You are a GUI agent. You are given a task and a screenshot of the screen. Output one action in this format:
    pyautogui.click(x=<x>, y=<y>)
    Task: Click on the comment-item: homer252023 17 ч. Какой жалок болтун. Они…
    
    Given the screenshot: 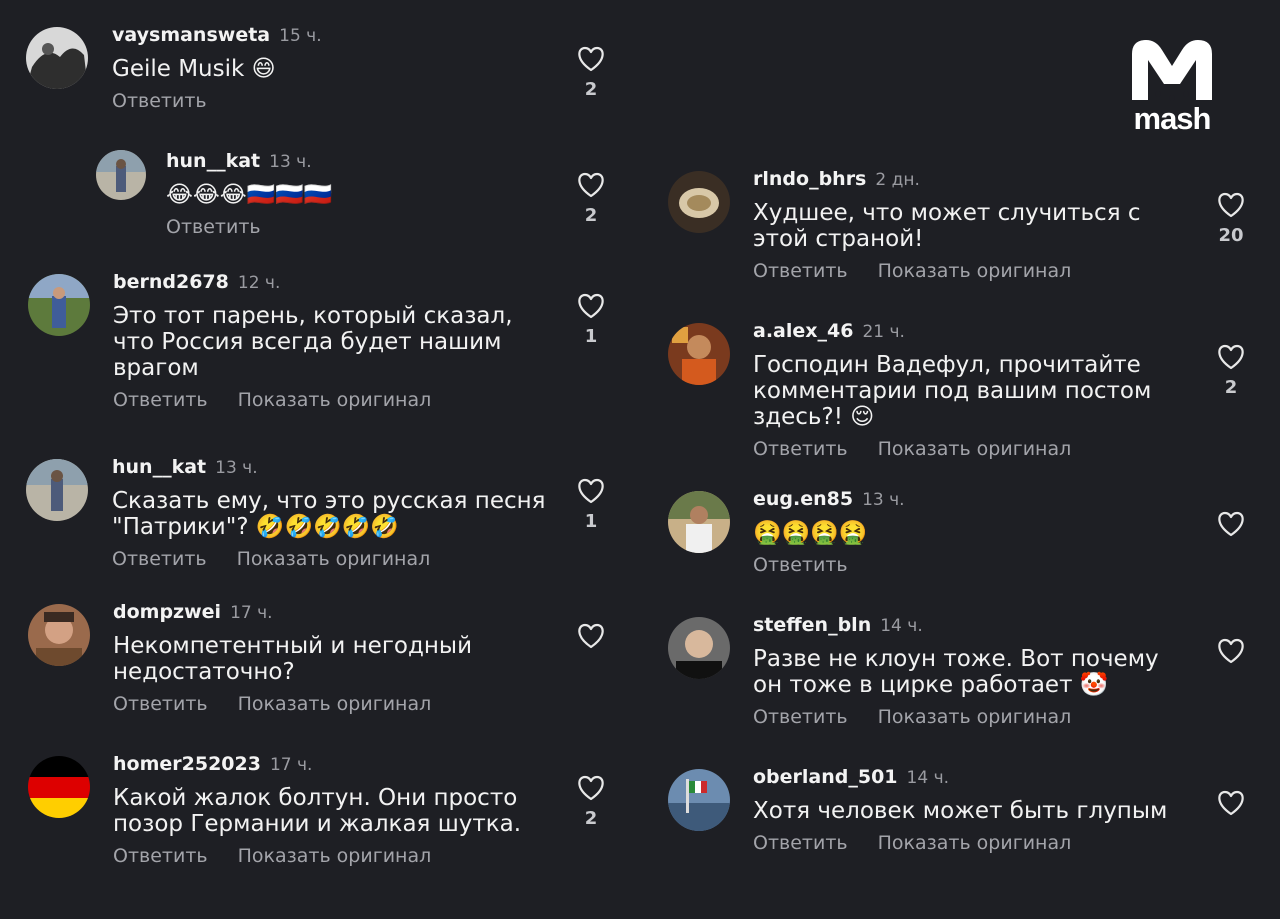 What is the action you would take?
    pyautogui.click(x=328, y=813)
    